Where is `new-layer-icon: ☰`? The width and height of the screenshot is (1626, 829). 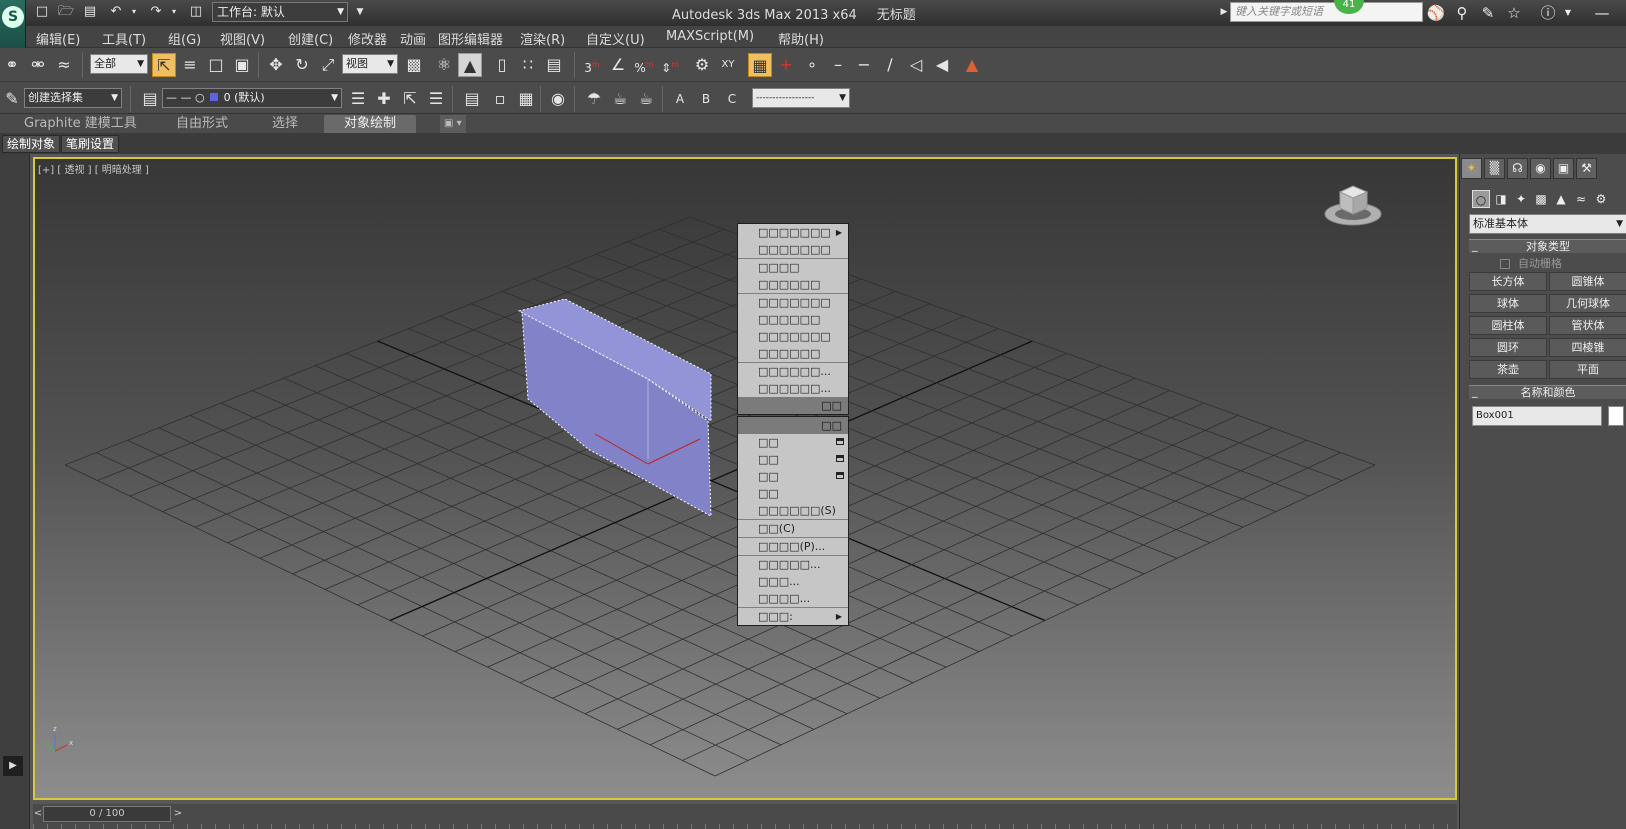
new-layer-icon: ☰ is located at coordinates (358, 99).